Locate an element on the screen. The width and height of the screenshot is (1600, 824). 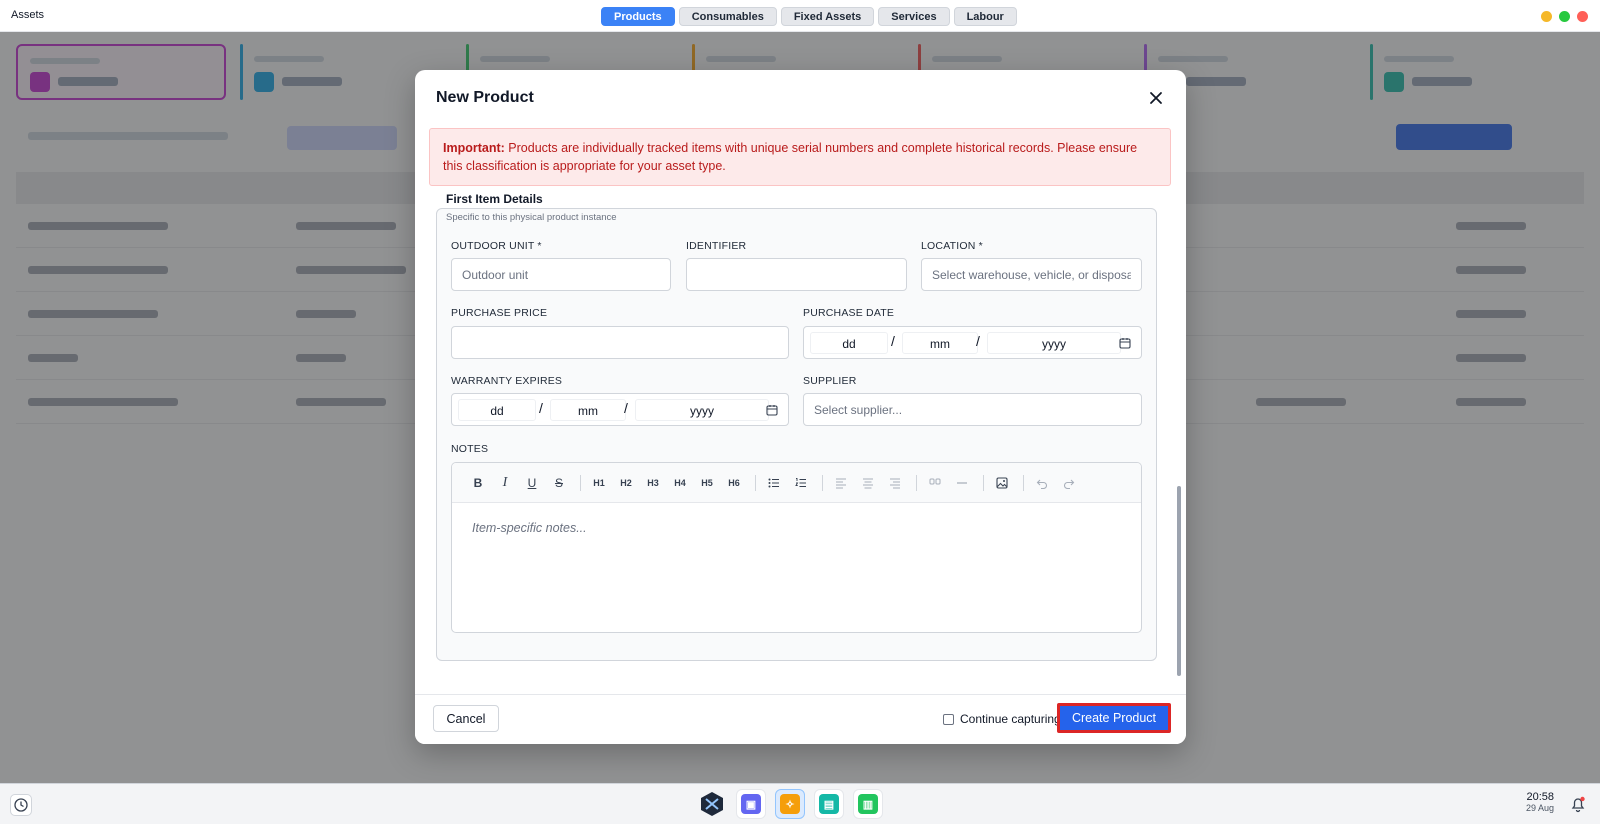
redo-icon is located at coordinates (1069, 484).